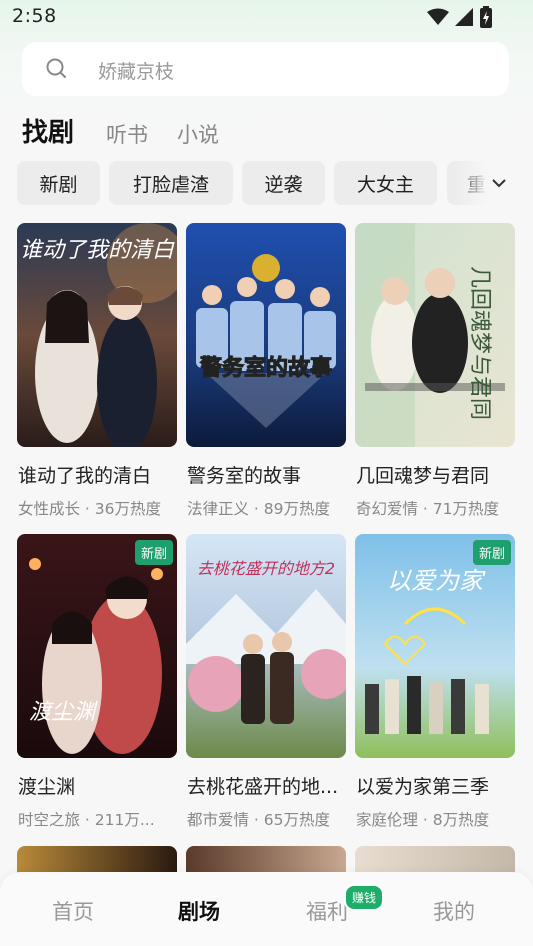 The width and height of the screenshot is (533, 946). Describe the element at coordinates (47, 787) in the screenshot. I see `drama-title: 渡尘渊` at that location.